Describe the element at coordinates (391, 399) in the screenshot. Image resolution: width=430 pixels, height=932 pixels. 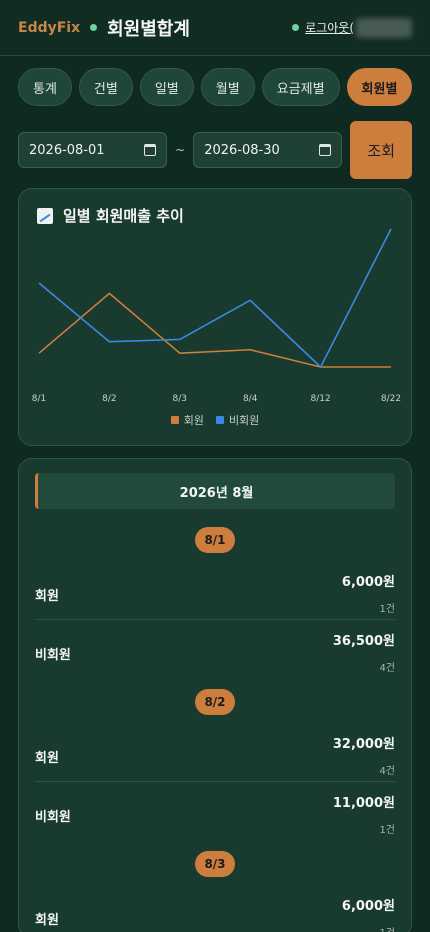
I see `x-tick-label: 8/22` at that location.